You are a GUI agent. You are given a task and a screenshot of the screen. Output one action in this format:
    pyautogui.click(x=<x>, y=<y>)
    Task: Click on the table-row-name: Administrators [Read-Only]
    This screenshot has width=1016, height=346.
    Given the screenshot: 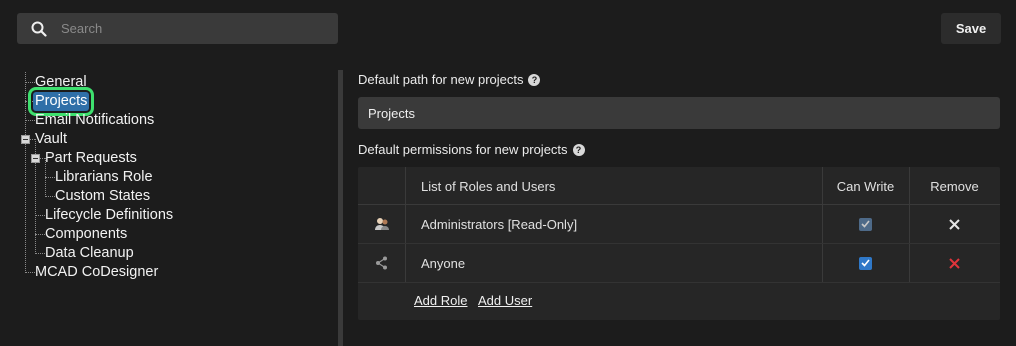 What is the action you would take?
    pyautogui.click(x=499, y=224)
    